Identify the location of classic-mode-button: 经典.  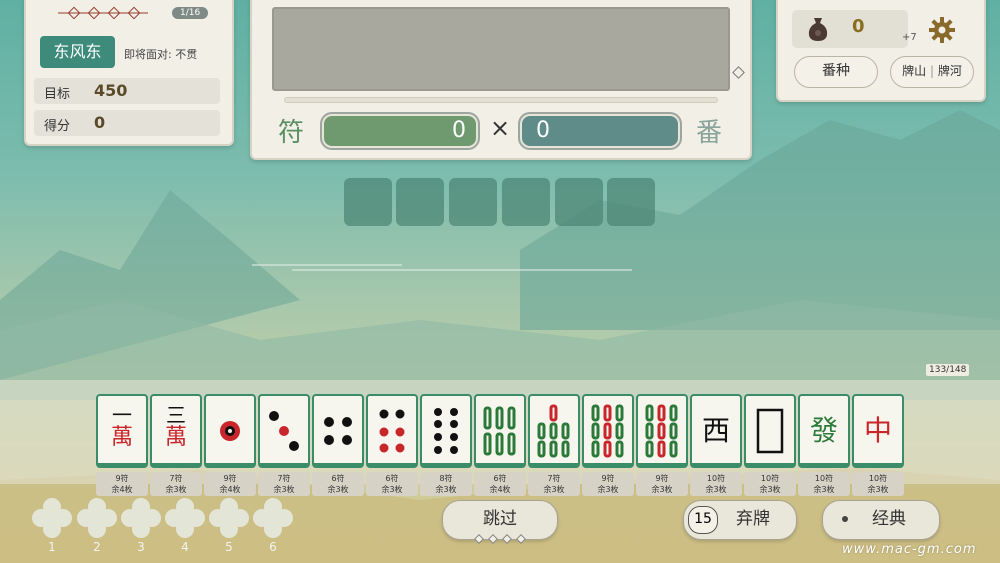
(881, 520).